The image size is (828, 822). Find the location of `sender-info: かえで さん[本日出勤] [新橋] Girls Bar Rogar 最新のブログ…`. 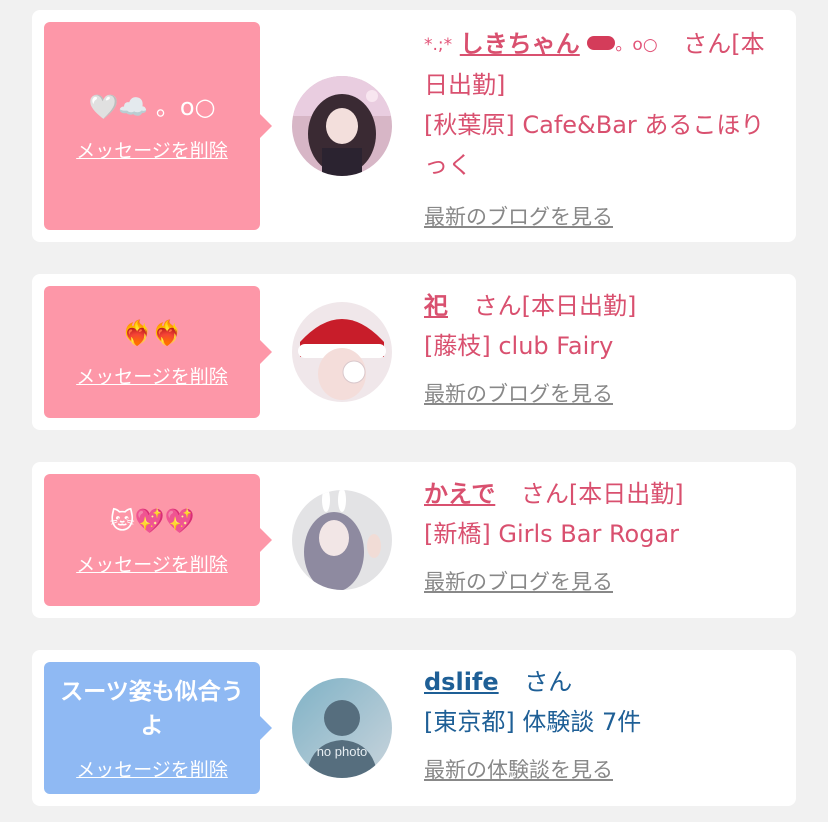

sender-info: かえで さん[本日出勤] [新橋] Girls Bar Rogar 最新のブログ… is located at coordinates (603, 535).